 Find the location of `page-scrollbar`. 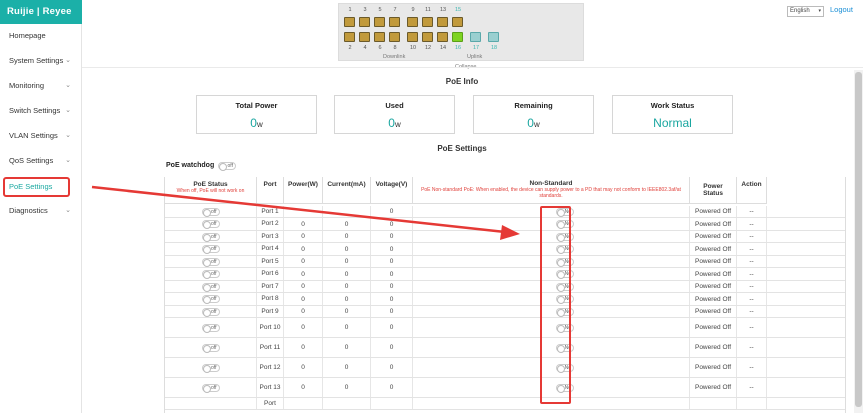

page-scrollbar is located at coordinates (858, 241).